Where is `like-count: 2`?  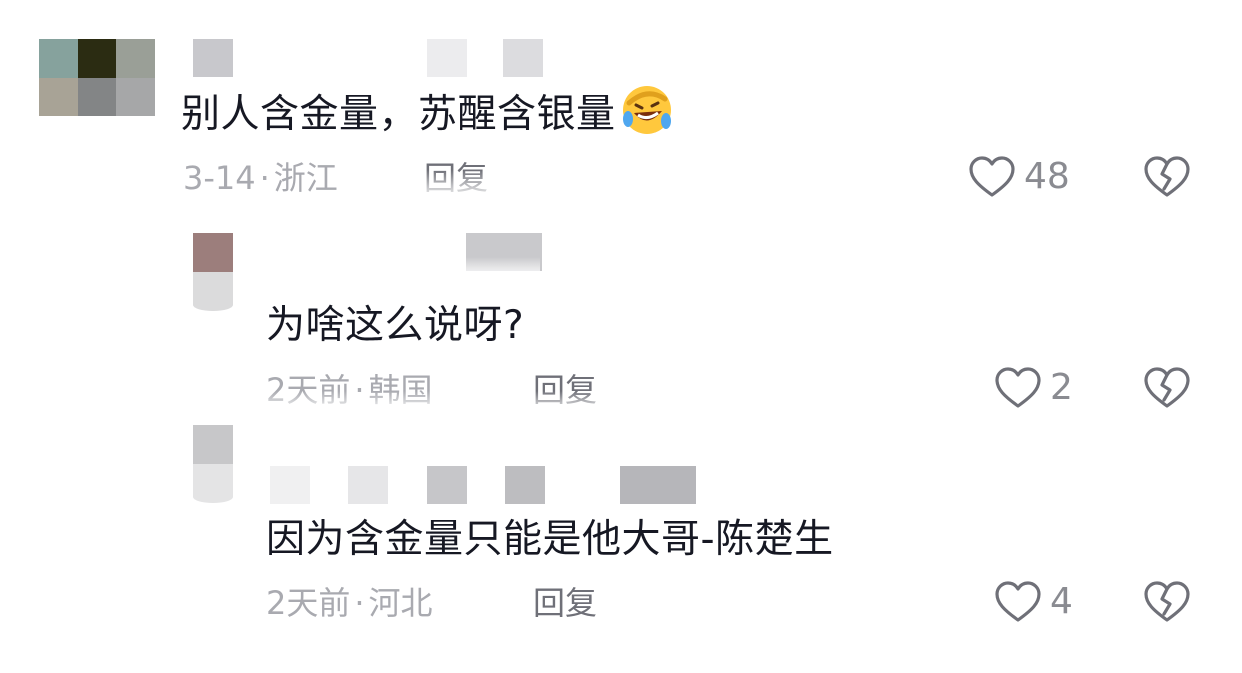
like-count: 2 is located at coordinates (1061, 387).